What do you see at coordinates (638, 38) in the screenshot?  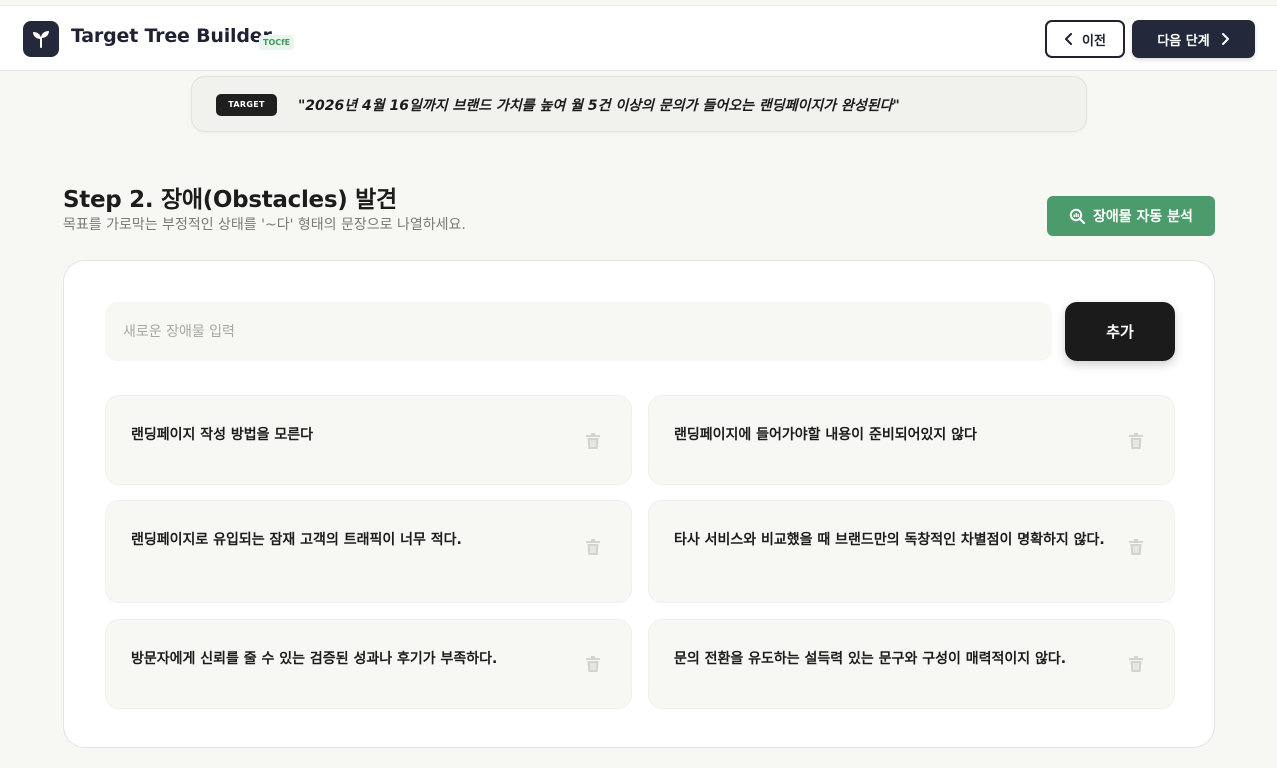 I see `app-header: Target Tree Builder TOCfE 이전 다음 단계` at bounding box center [638, 38].